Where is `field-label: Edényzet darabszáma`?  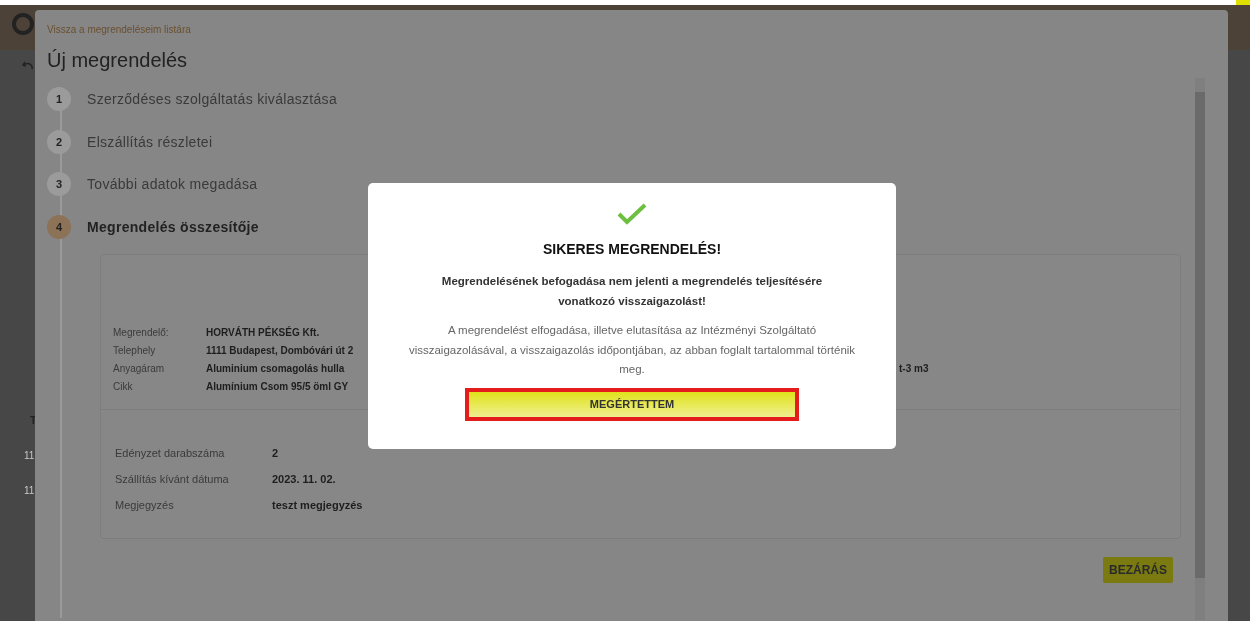 field-label: Edényzet darabszáma is located at coordinates (170, 453).